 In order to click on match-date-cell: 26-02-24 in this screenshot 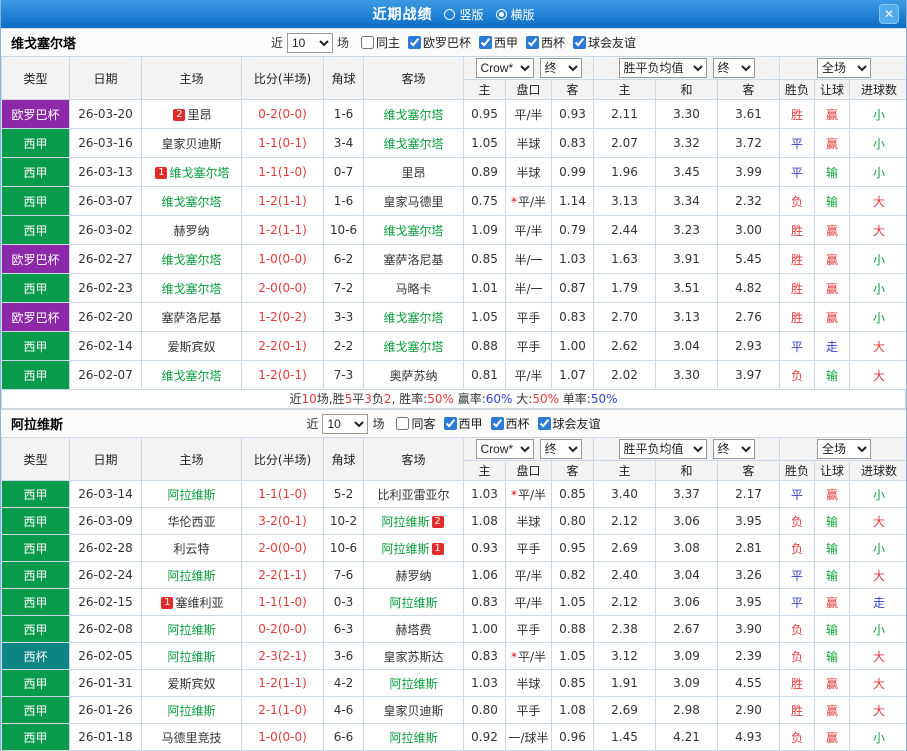, I will do `click(105, 575)`.